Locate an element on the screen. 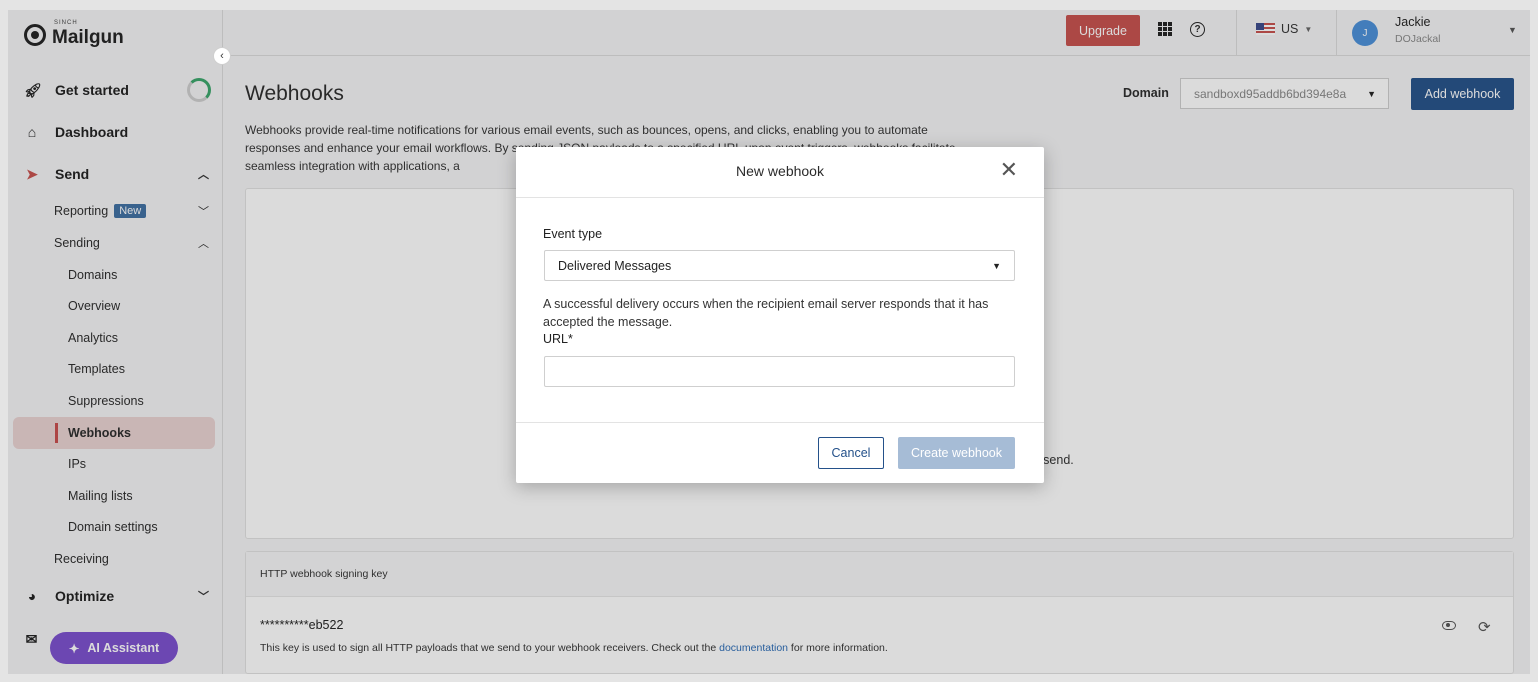 This screenshot has width=1538, height=682. event-type-value: Delivered Messages is located at coordinates (615, 265).